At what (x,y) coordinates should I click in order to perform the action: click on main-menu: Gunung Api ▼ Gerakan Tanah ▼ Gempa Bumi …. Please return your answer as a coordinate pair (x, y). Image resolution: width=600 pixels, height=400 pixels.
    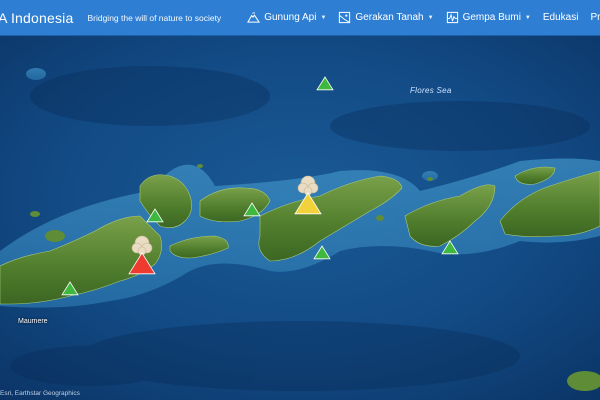
    Looking at the image, I should click on (420, 17).